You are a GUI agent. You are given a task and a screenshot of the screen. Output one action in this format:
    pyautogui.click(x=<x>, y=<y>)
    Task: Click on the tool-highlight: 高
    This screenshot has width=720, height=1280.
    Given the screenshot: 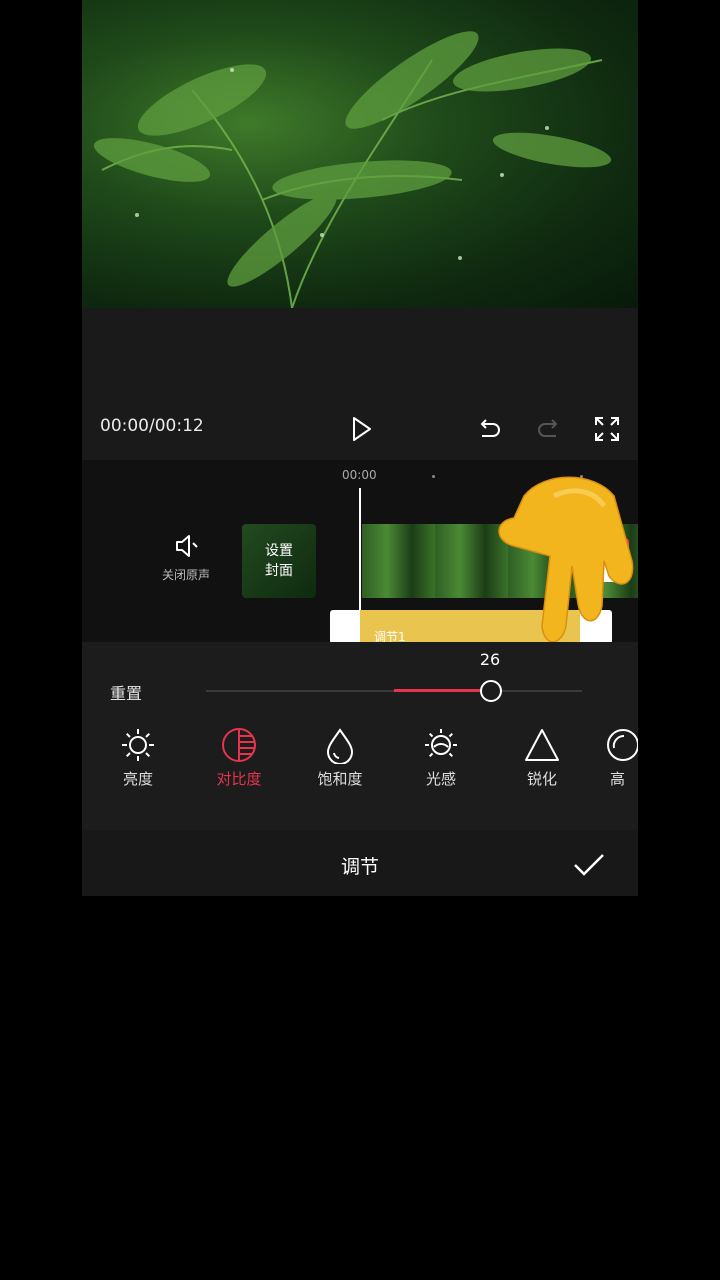 What is the action you would take?
    pyautogui.click(x=620, y=757)
    